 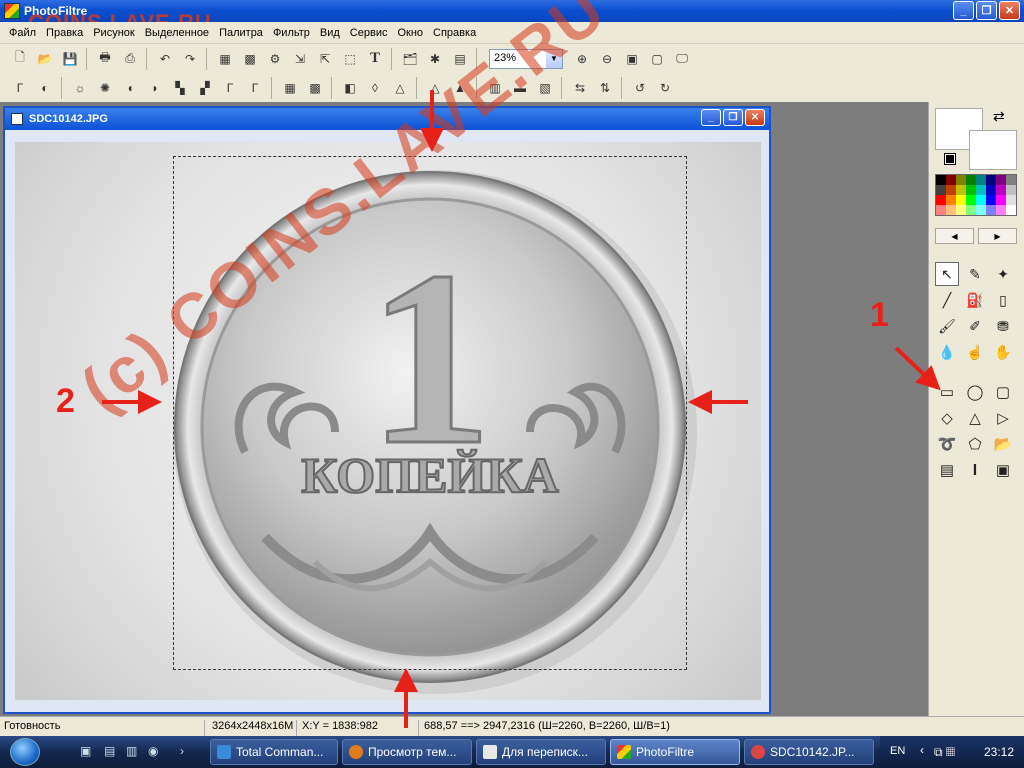 I want to click on explorer-icon: 🗂, so click(x=410, y=59).